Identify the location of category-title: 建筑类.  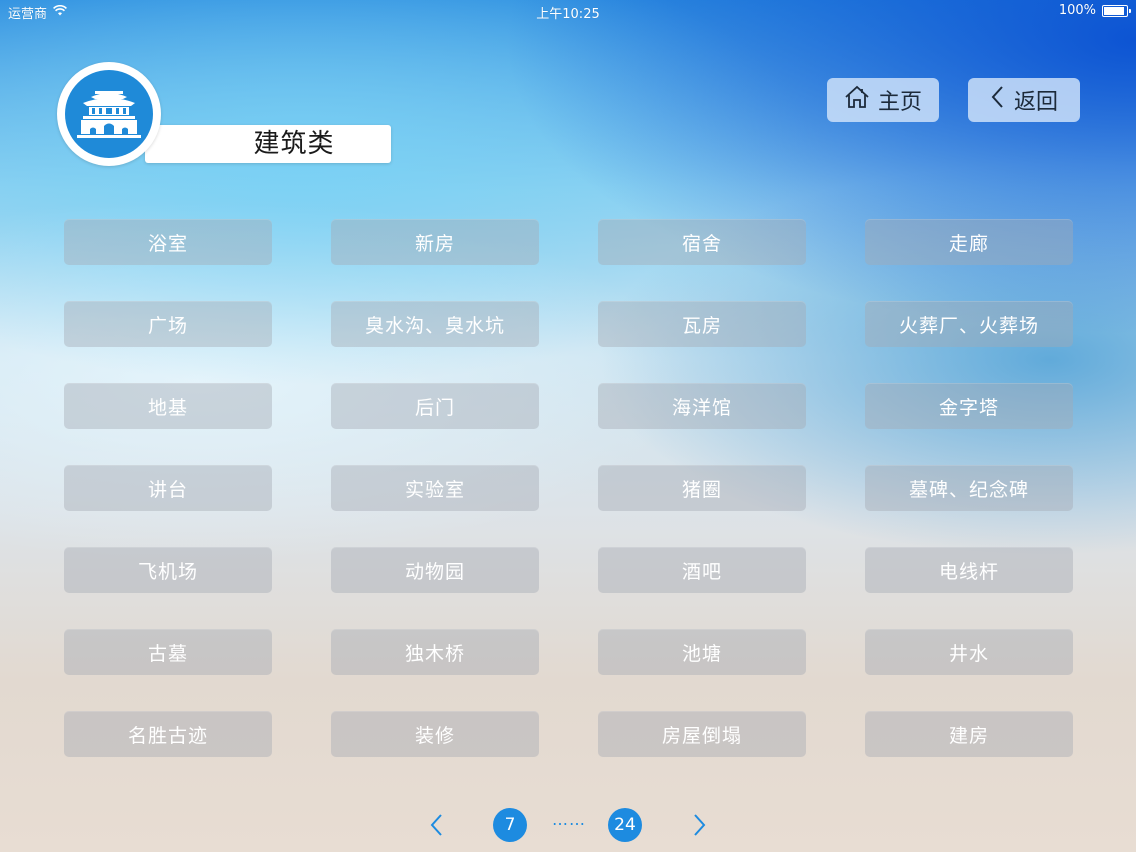
(294, 144).